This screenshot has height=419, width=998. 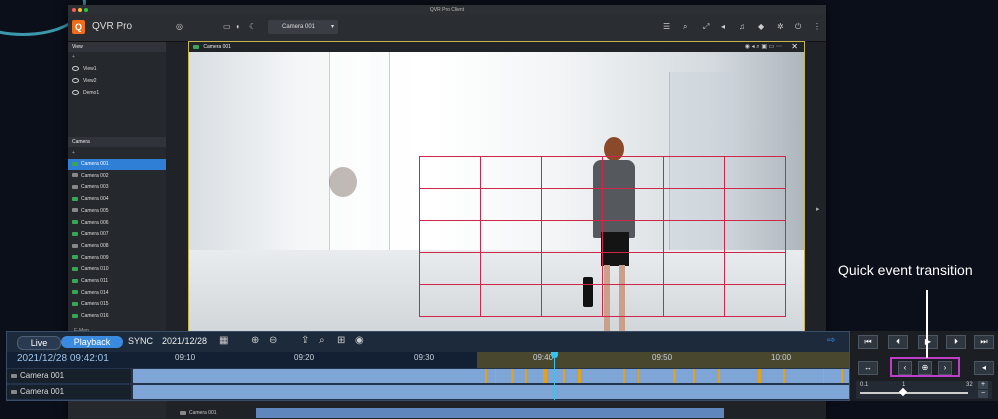 I want to click on speaker-icon: ◂, so click(x=723, y=26).